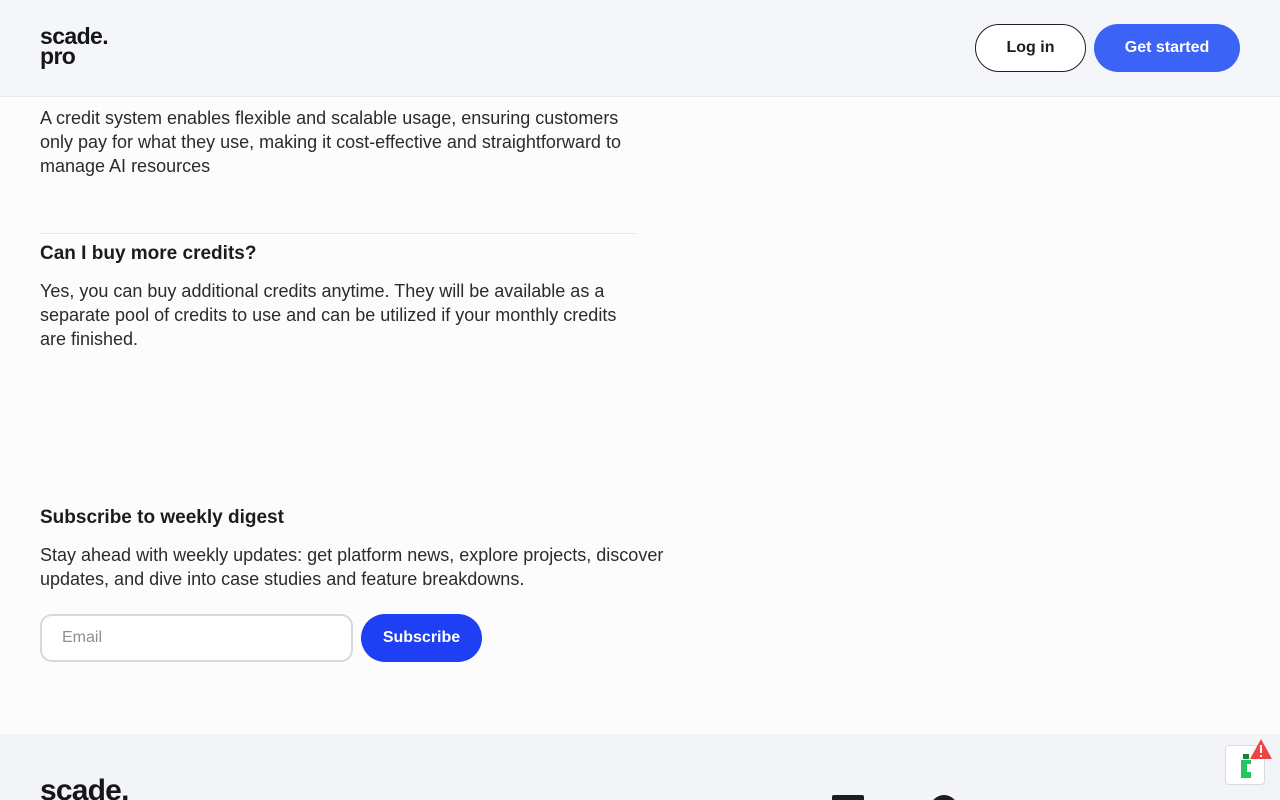 Image resolution: width=1280 pixels, height=800 pixels. I want to click on get-started-button: Get started, so click(1167, 48).